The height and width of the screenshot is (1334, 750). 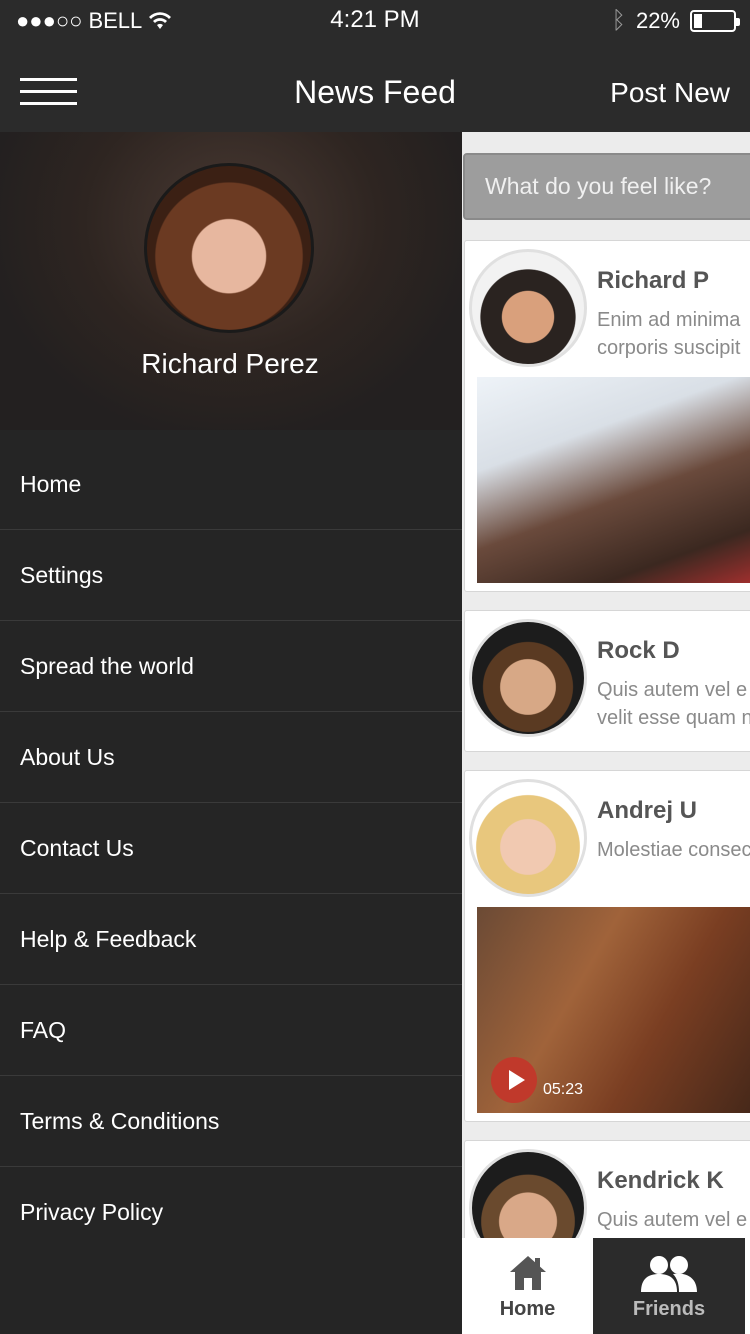 What do you see at coordinates (231, 666) in the screenshot?
I see `menu-item-spread-the-world: Spread the world` at bounding box center [231, 666].